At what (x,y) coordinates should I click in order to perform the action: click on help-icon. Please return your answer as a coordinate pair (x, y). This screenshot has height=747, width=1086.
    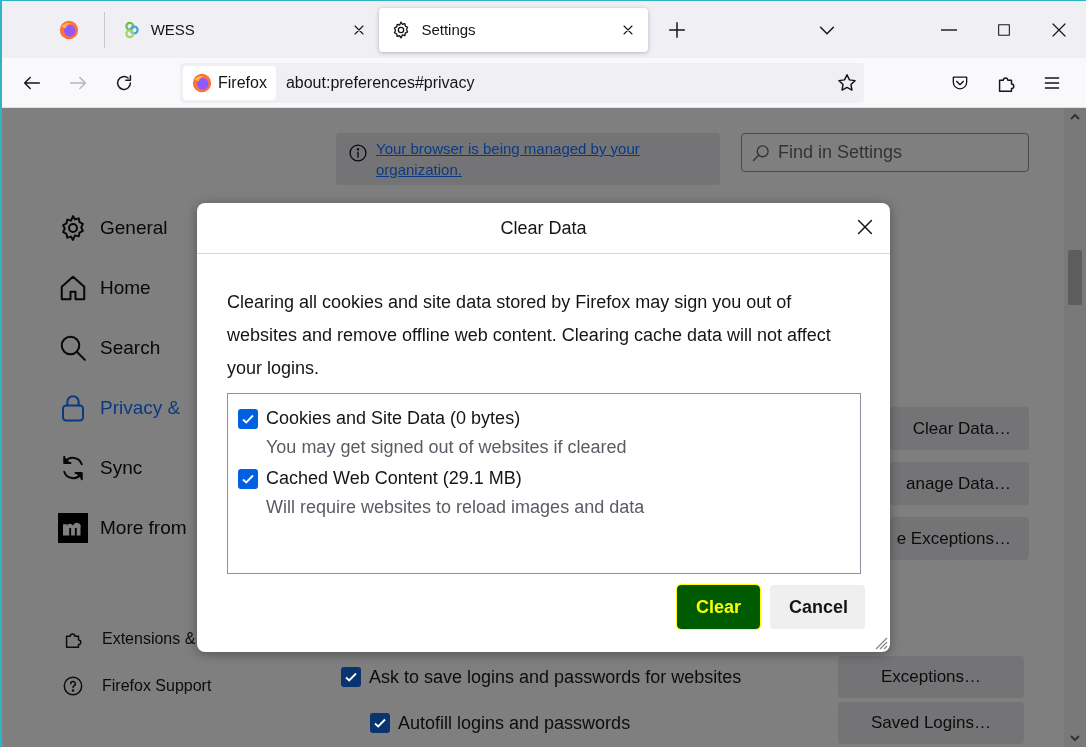
    Looking at the image, I should click on (73, 685).